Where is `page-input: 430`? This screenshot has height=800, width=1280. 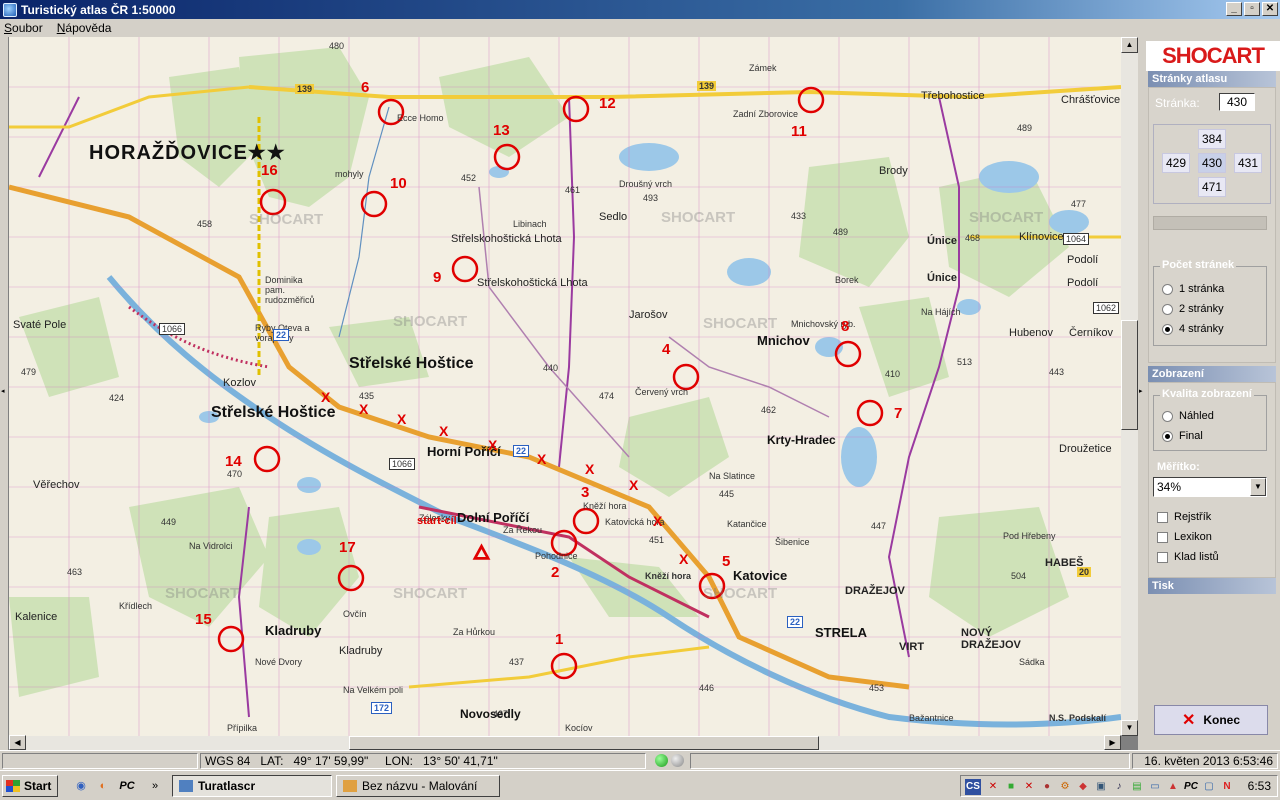 page-input: 430 is located at coordinates (1237, 102).